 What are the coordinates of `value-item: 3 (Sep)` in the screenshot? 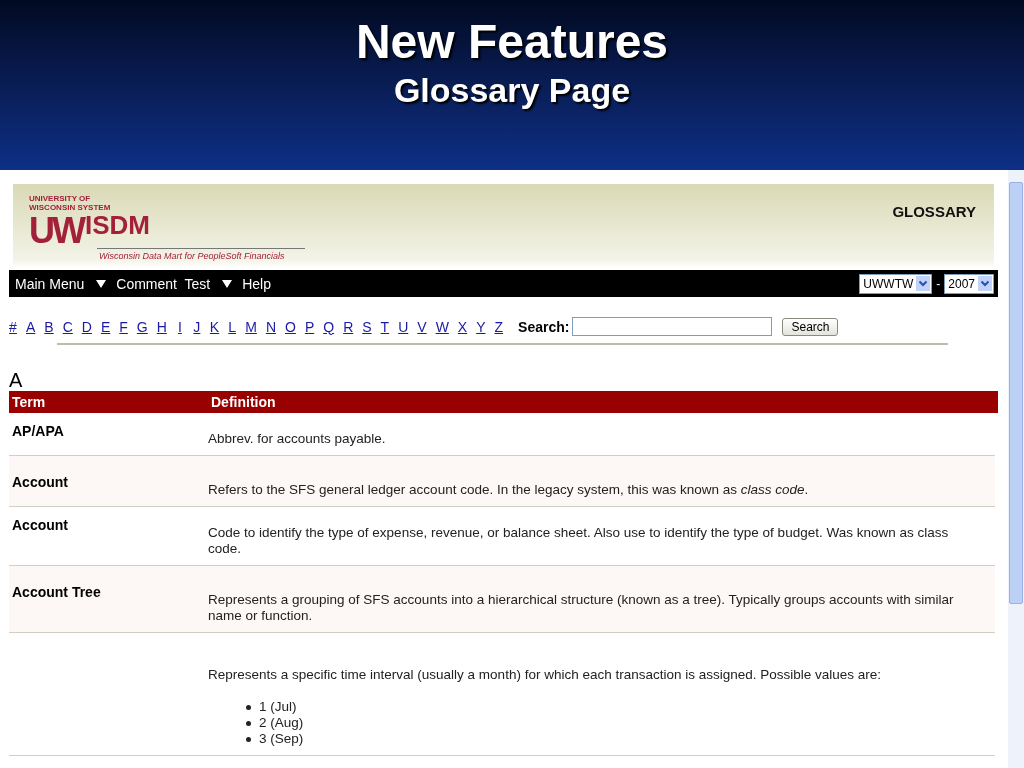 It's located at (281, 739).